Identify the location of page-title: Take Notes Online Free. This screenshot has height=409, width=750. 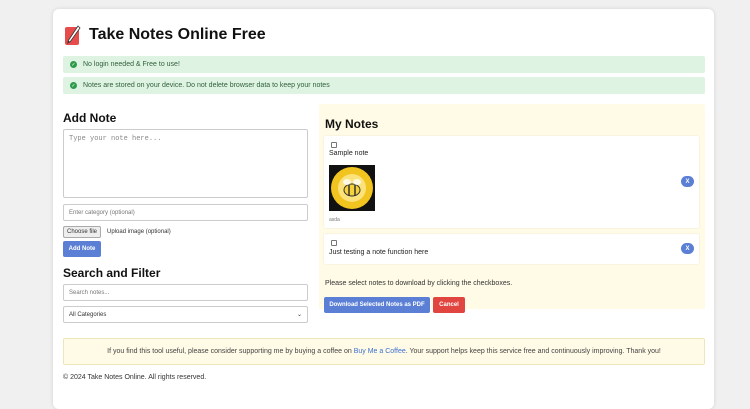
(177, 34).